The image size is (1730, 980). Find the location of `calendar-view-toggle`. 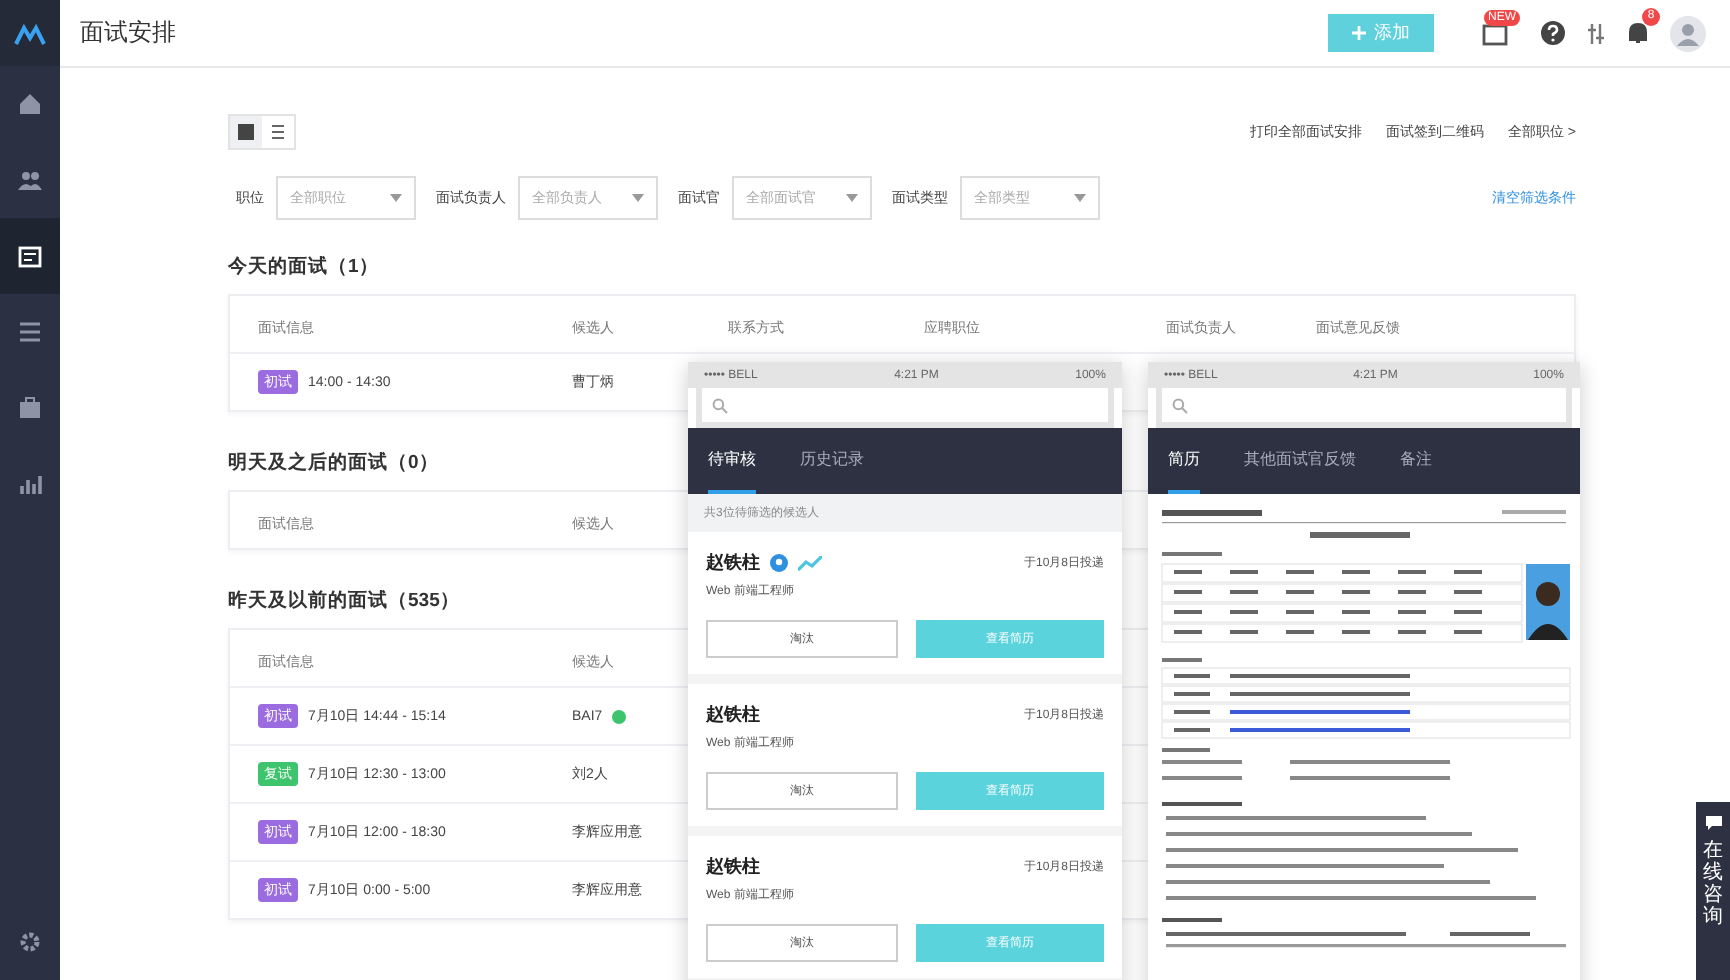

calendar-view-toggle is located at coordinates (246, 132).